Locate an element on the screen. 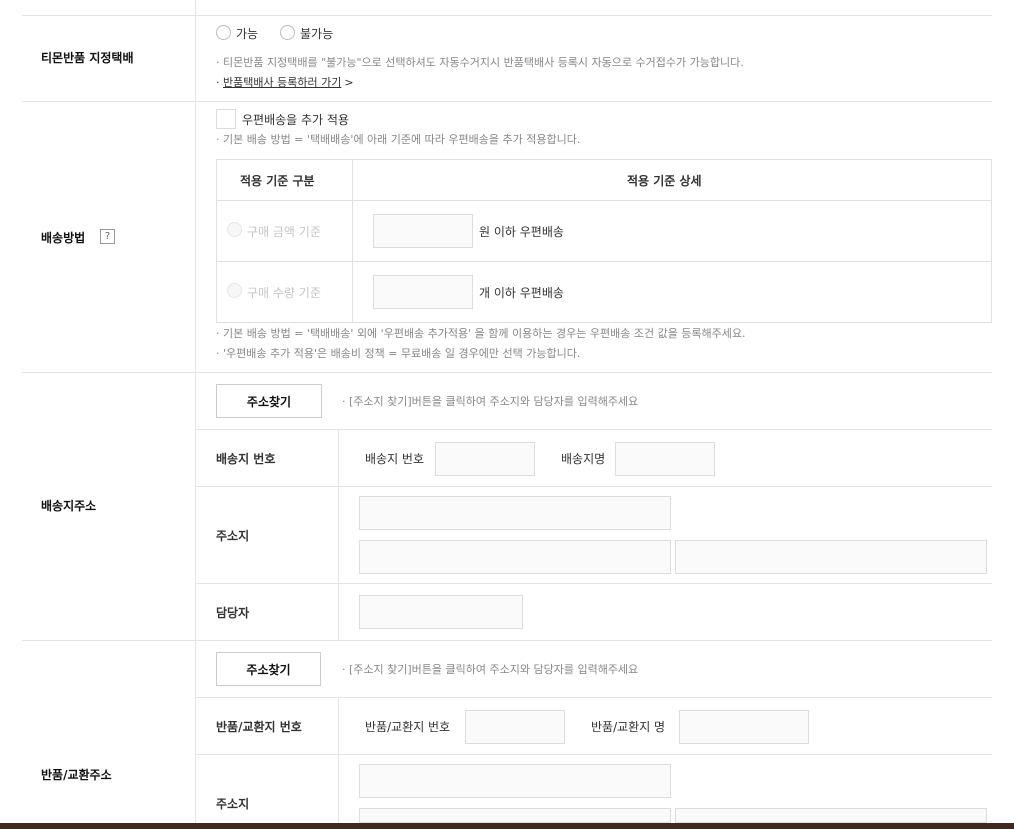  shipping-address-label: 배송지주소 is located at coordinates (69, 506).